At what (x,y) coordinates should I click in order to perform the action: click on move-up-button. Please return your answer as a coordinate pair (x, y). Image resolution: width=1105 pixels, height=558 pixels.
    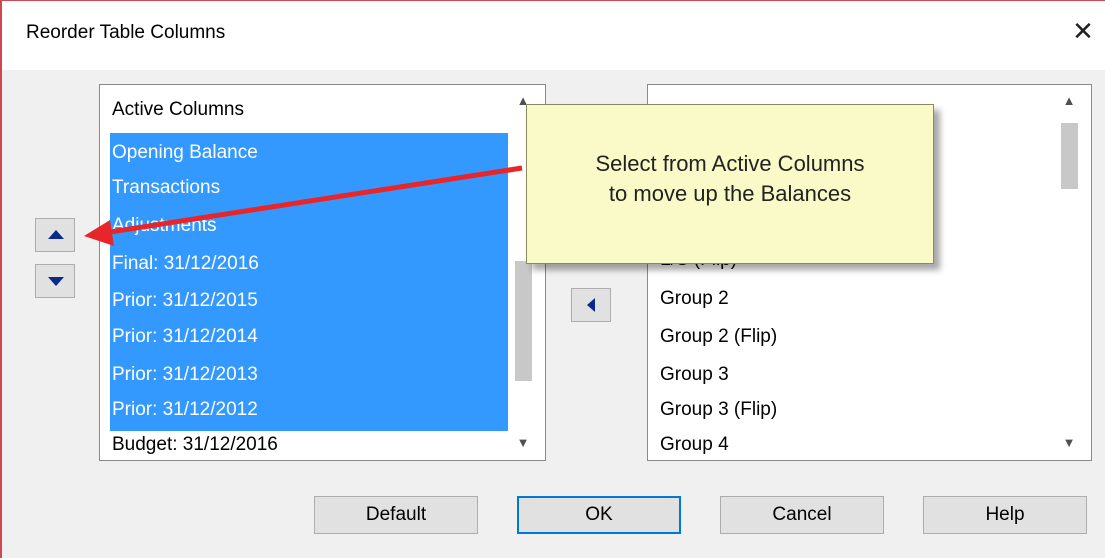
    Looking at the image, I should click on (55, 235).